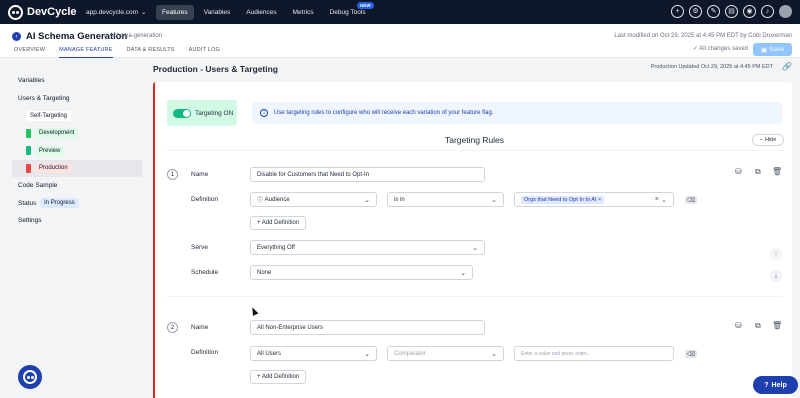 This screenshot has height=398, width=800. I want to click on tab-data-results: DATA & RESULTS, so click(151, 52).